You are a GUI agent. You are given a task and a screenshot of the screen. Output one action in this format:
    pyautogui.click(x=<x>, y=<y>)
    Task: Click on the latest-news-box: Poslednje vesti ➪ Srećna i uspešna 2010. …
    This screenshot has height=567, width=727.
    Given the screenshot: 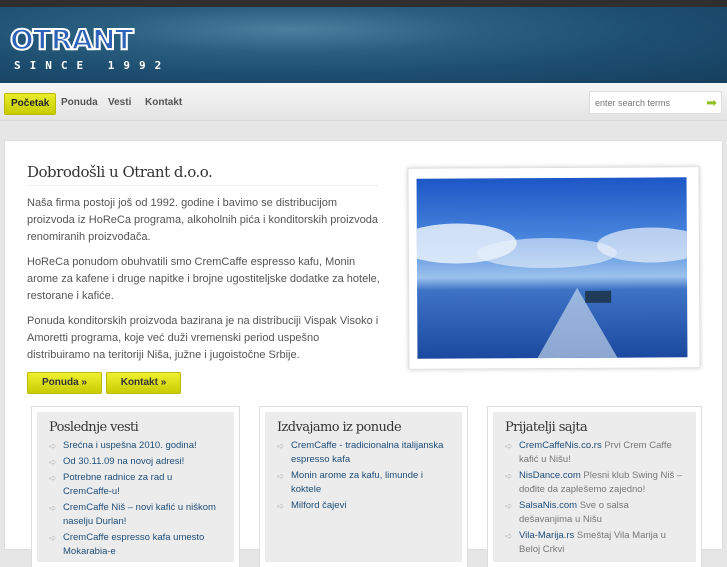 What is the action you would take?
    pyautogui.click(x=135, y=486)
    